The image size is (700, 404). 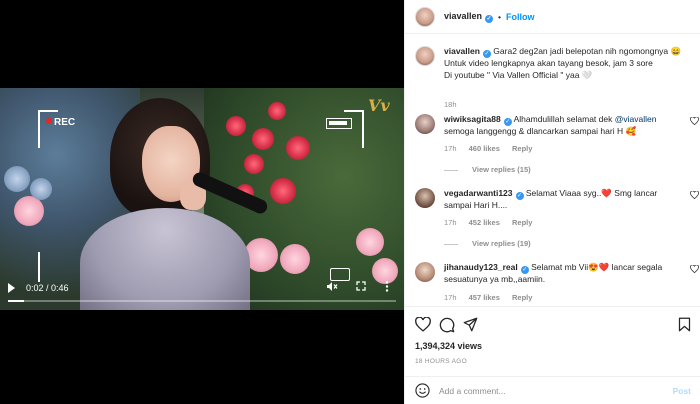 I want to click on comment-likes: 457 likes, so click(x=484, y=297).